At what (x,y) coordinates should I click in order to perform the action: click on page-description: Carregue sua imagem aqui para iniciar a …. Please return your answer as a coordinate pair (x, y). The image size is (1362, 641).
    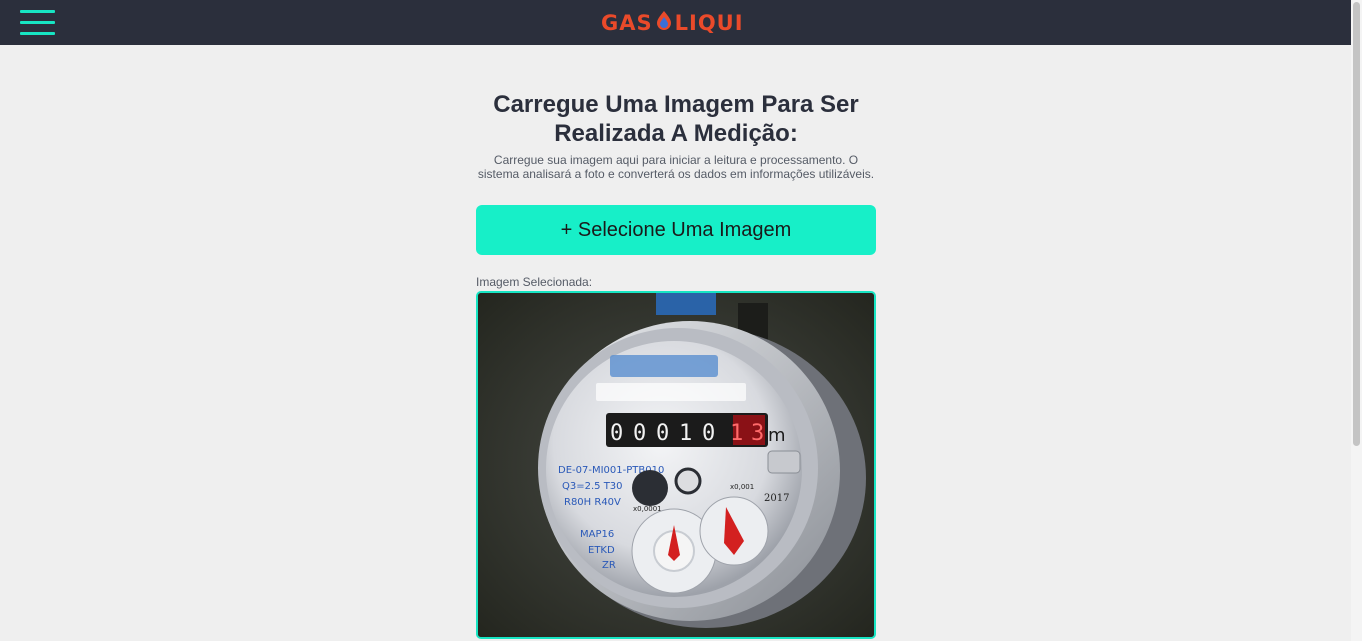
    Looking at the image, I should click on (676, 167).